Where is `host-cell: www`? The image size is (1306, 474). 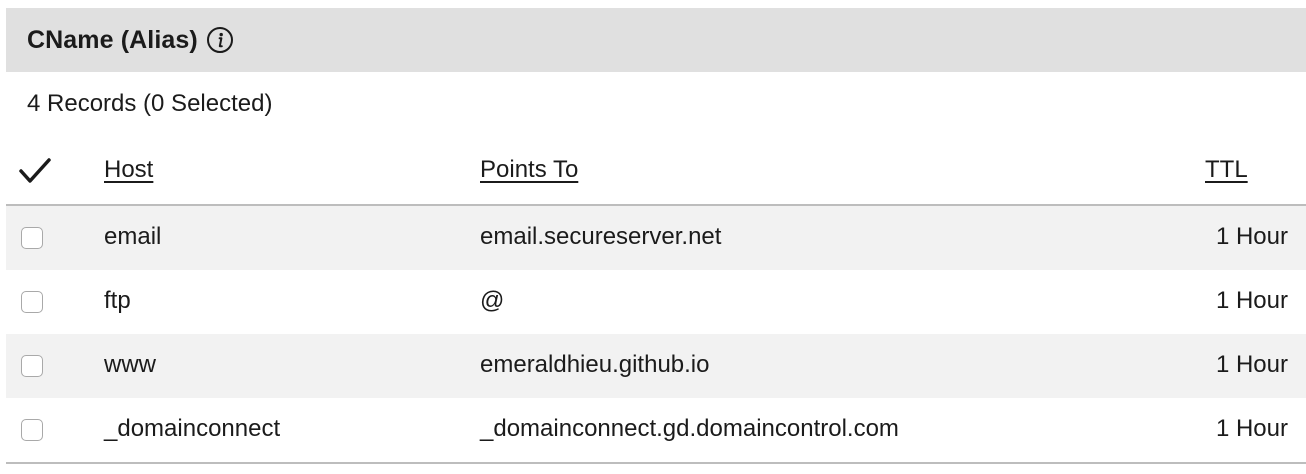
host-cell: www is located at coordinates (130, 364).